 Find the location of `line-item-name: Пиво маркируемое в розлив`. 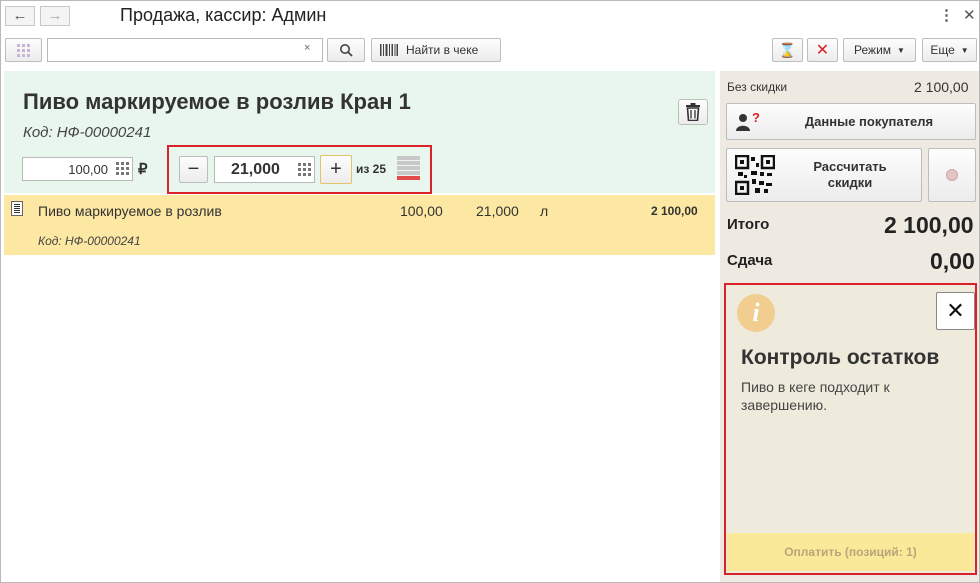

line-item-name: Пиво маркируемое в розлив is located at coordinates (130, 211).